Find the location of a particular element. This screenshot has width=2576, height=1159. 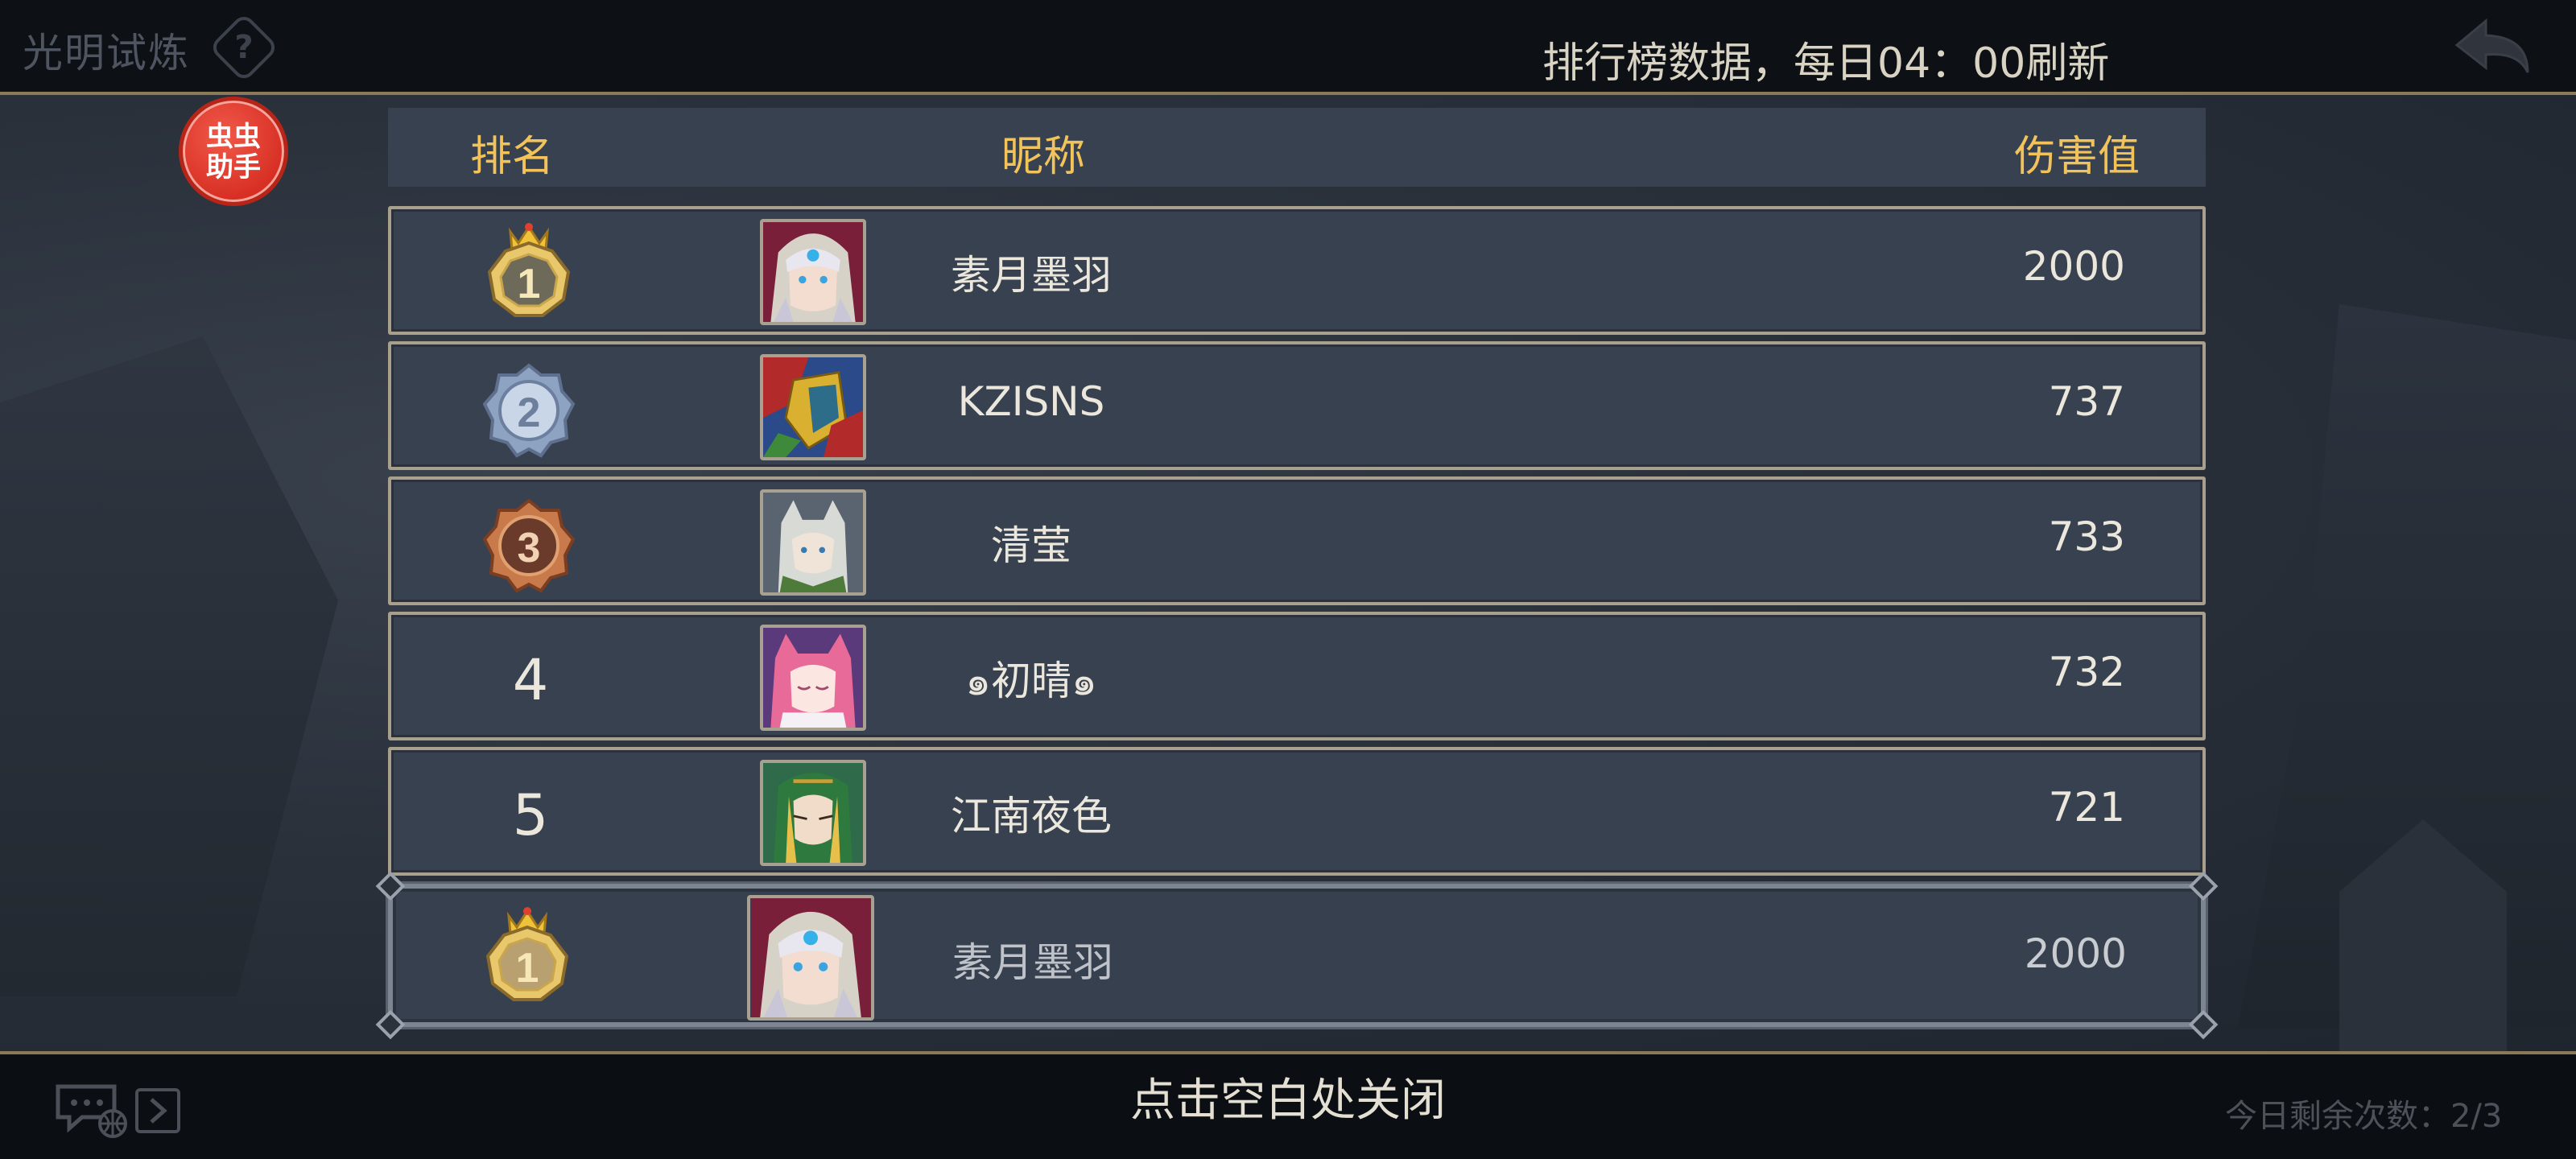

damage-value: 733 is located at coordinates (2086, 537).